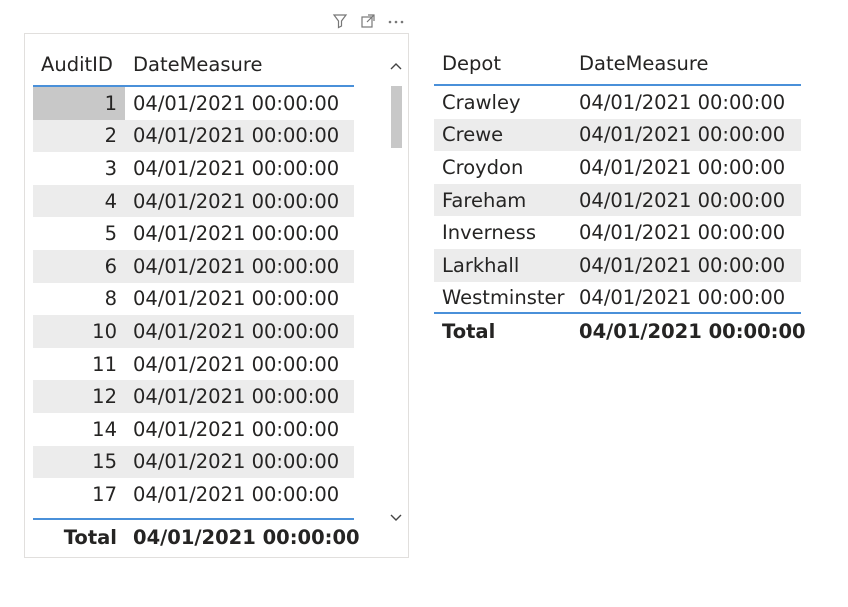  What do you see at coordinates (79, 64) in the screenshot?
I see `column-header-auditid: AuditID` at bounding box center [79, 64].